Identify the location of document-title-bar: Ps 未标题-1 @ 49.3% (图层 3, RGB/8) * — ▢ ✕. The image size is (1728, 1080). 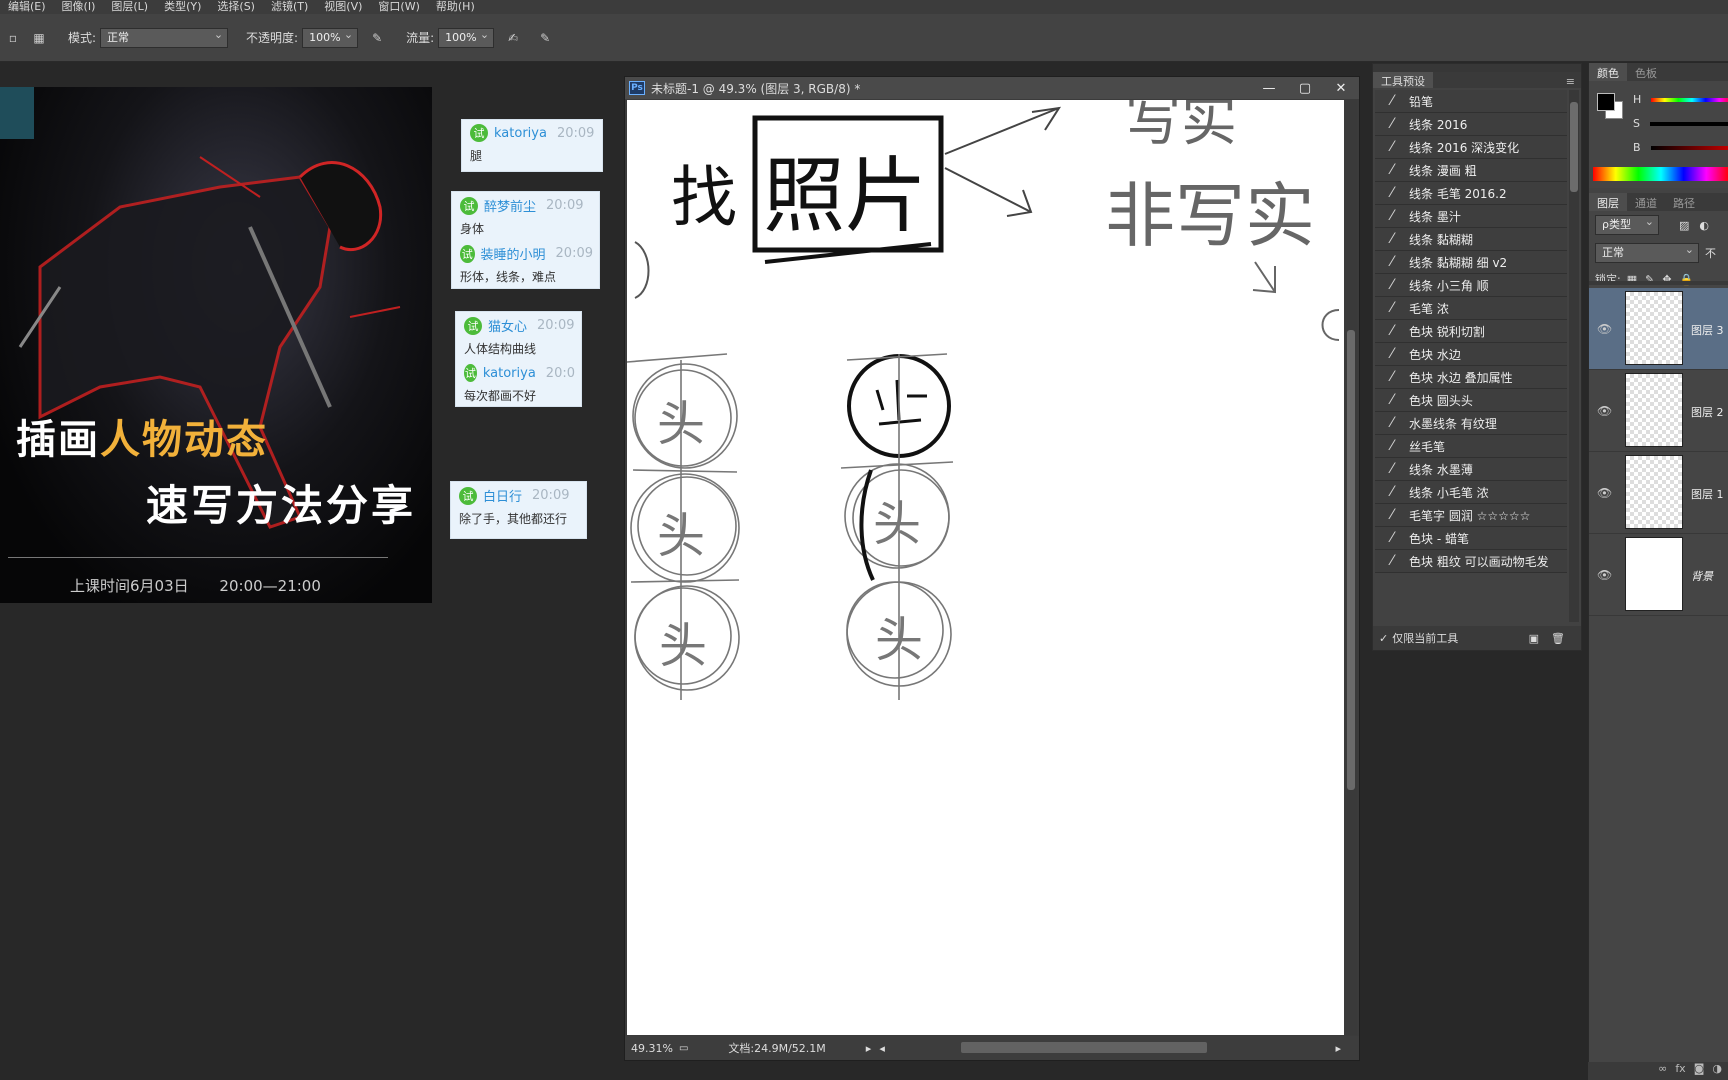
(992, 88).